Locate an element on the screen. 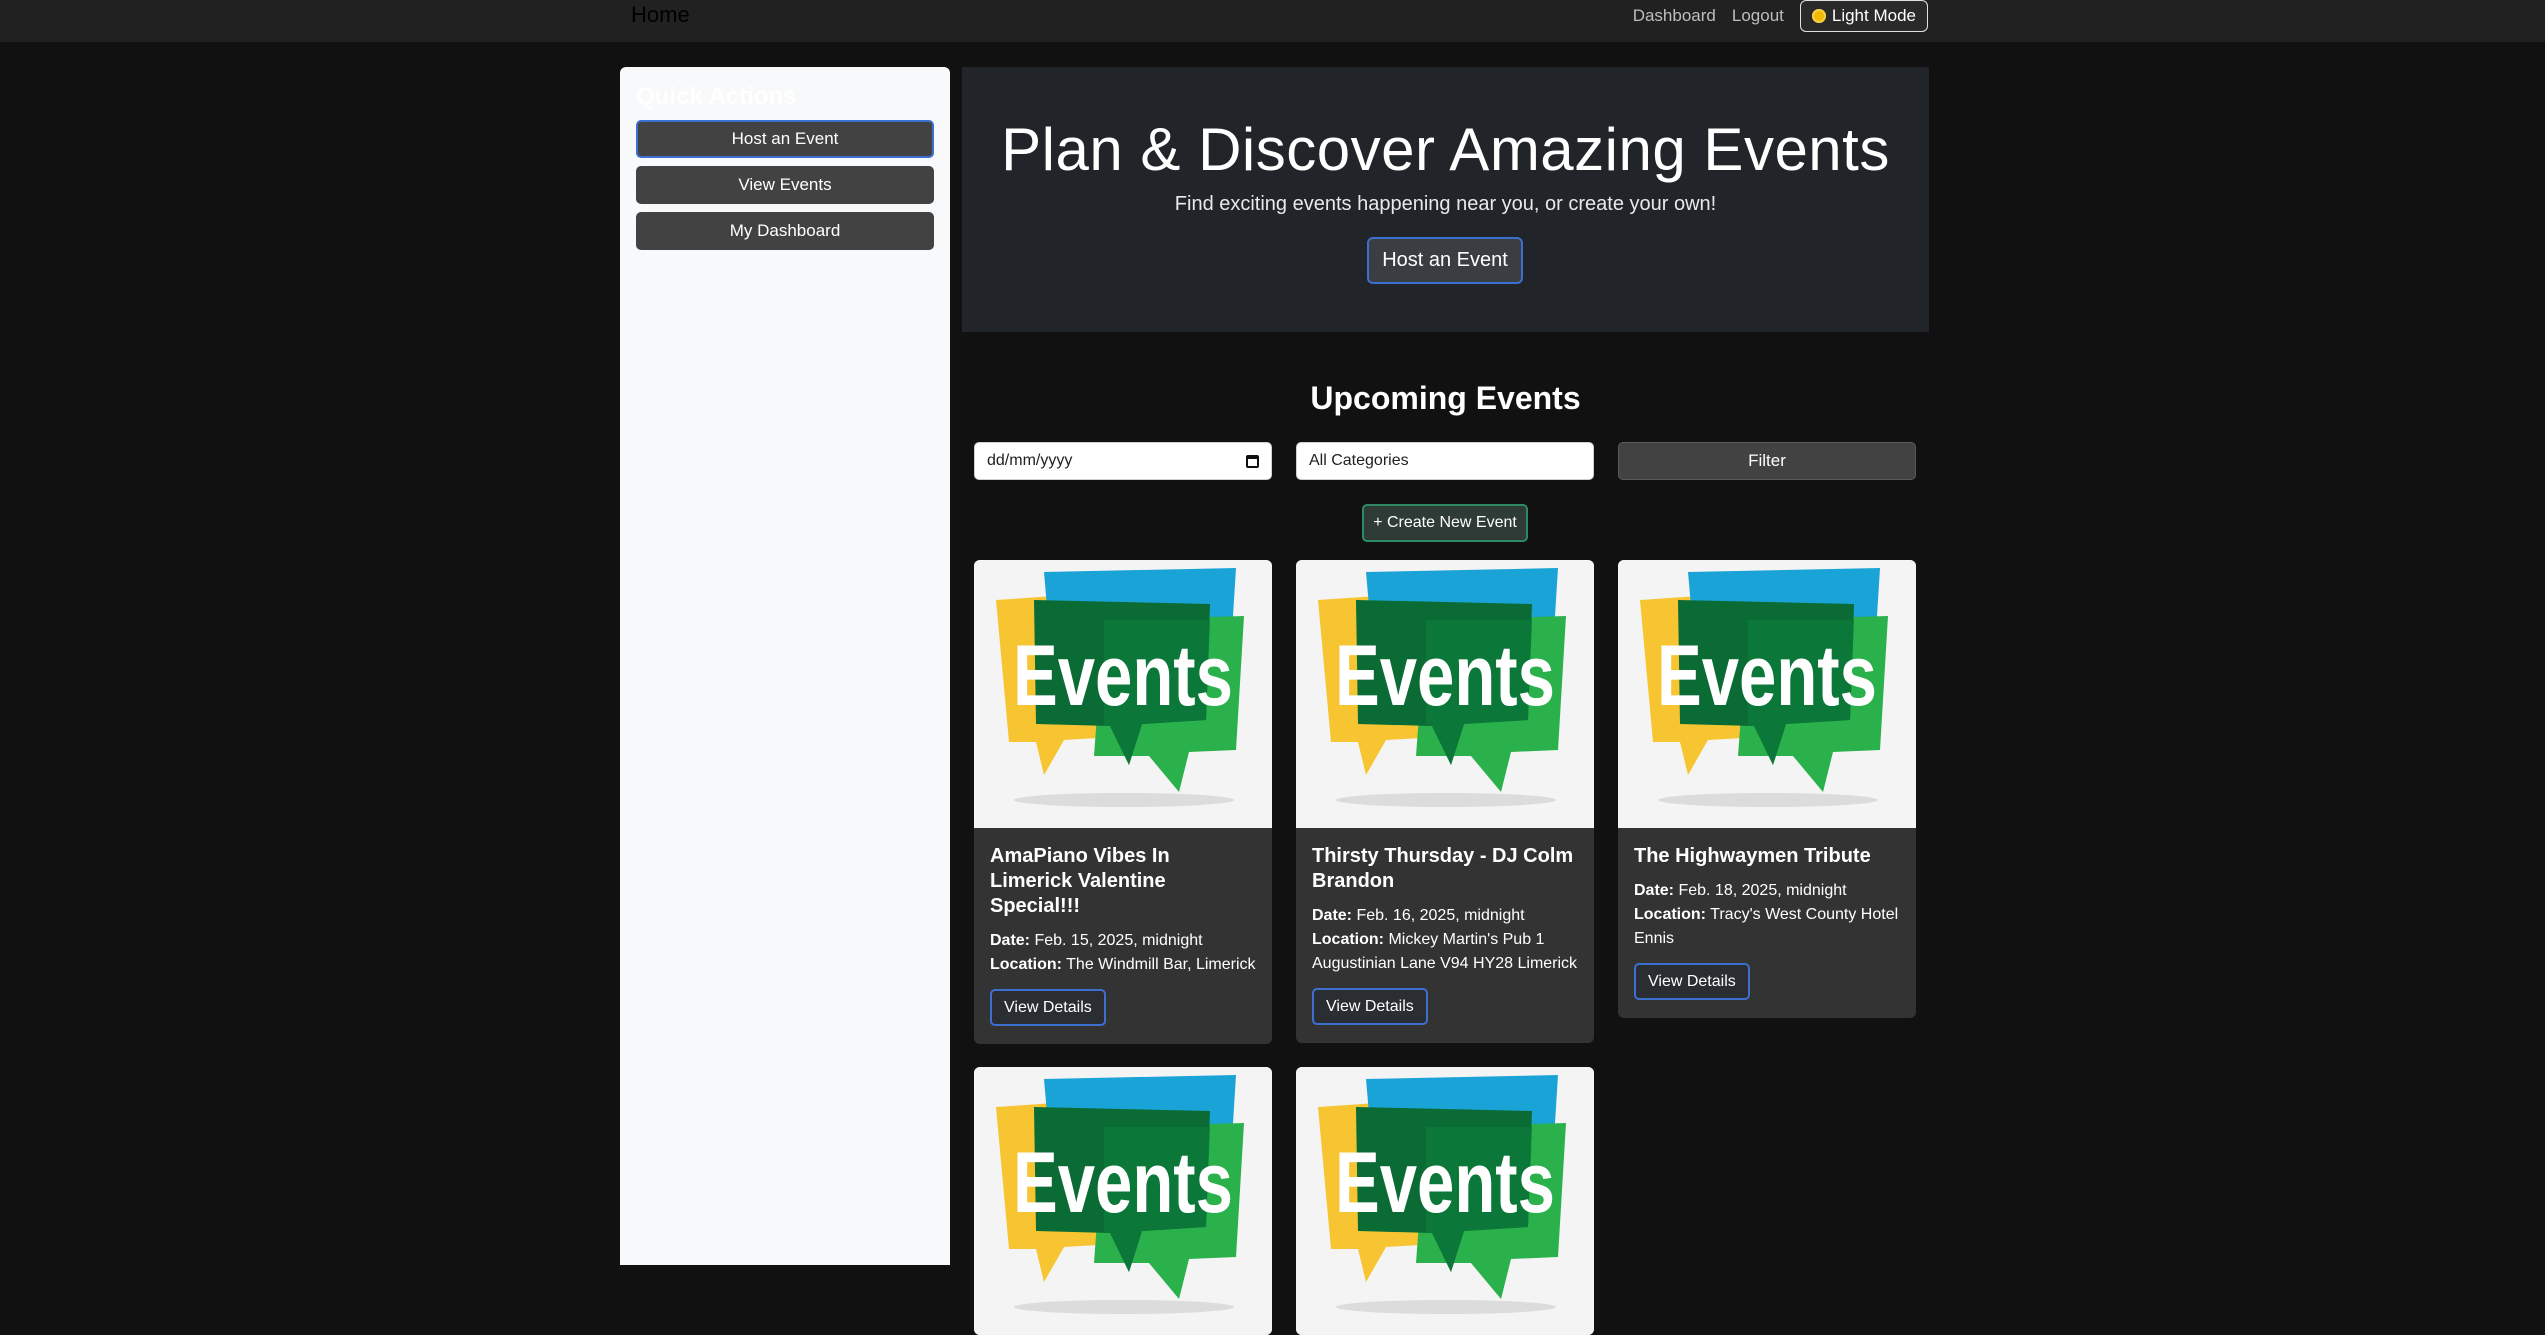  calendar-icon is located at coordinates (1252, 461).